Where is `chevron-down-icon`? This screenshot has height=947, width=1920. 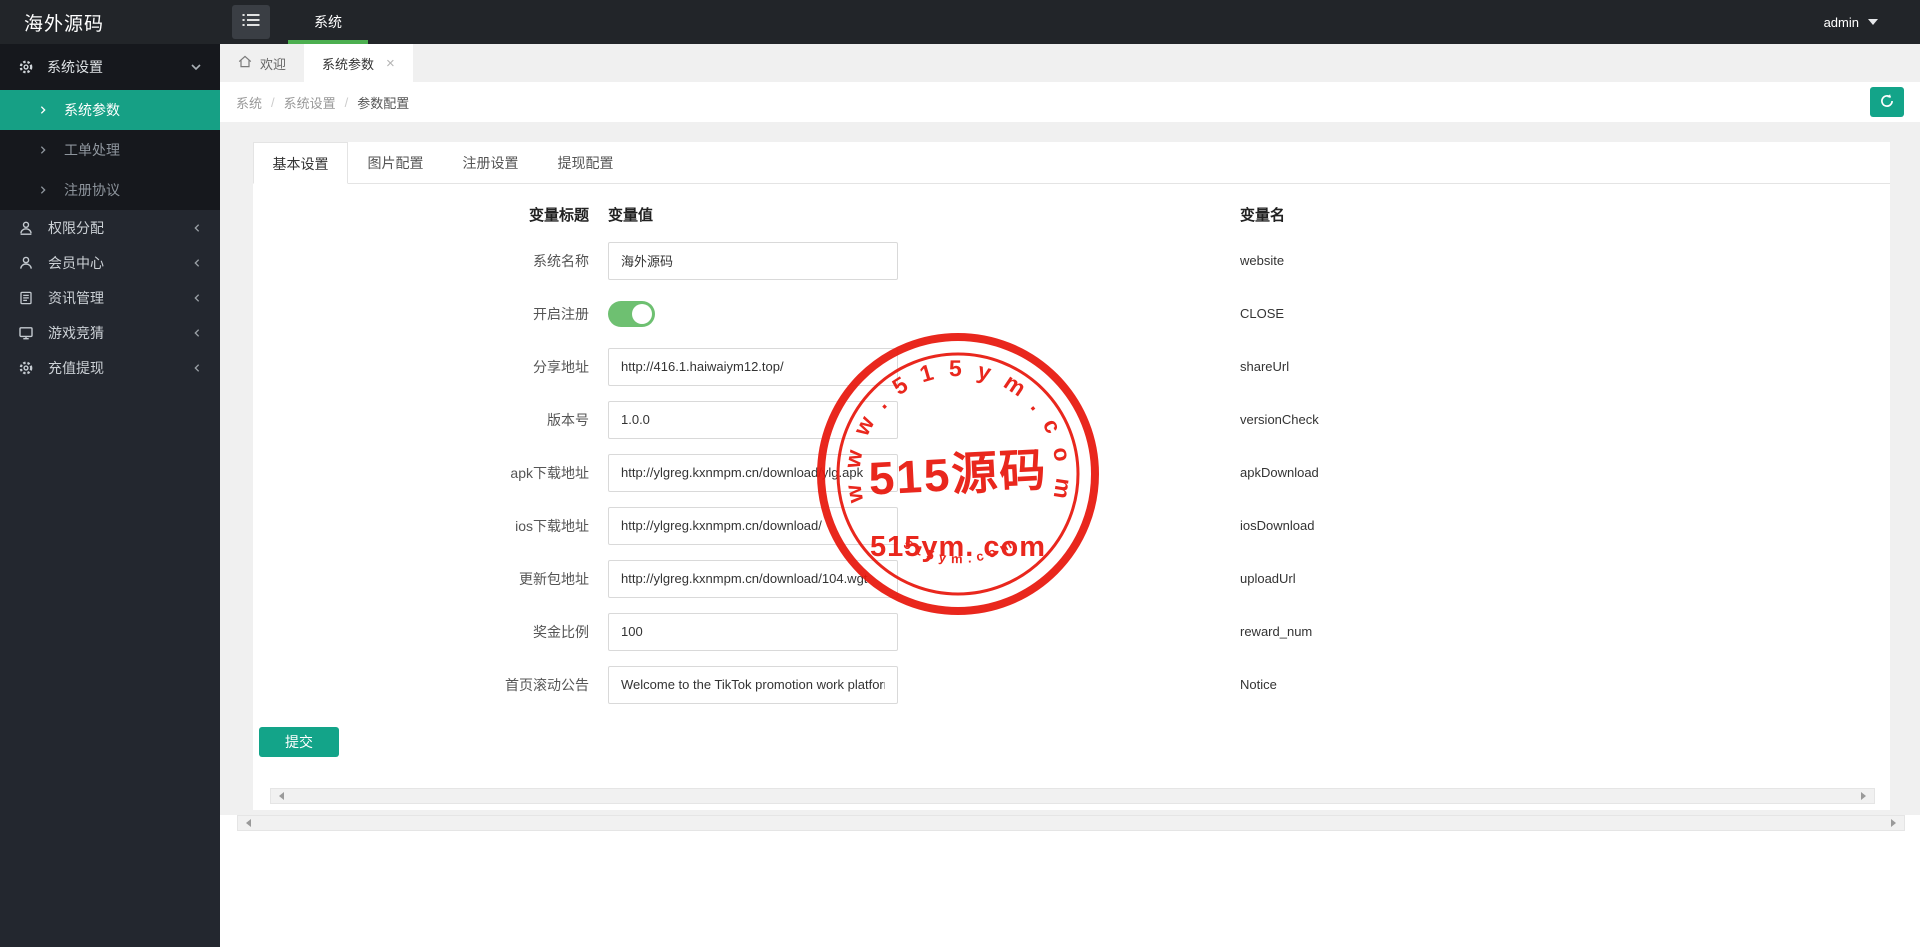 chevron-down-icon is located at coordinates (196, 67).